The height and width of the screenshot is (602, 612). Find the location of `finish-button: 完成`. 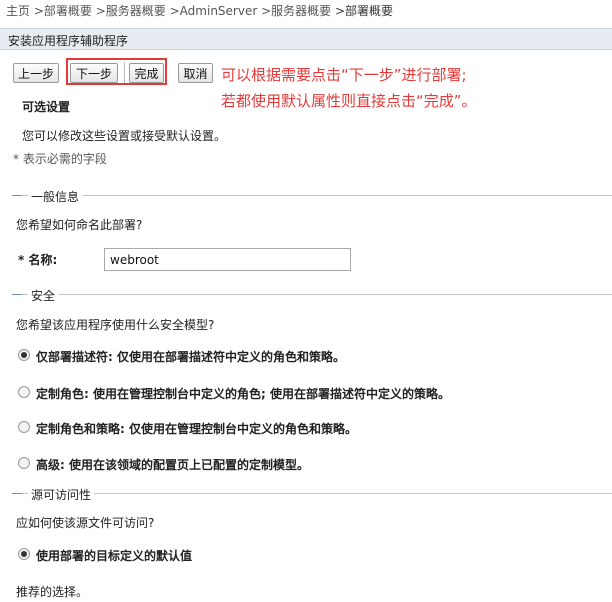

finish-button: 完成 is located at coordinates (146, 73).